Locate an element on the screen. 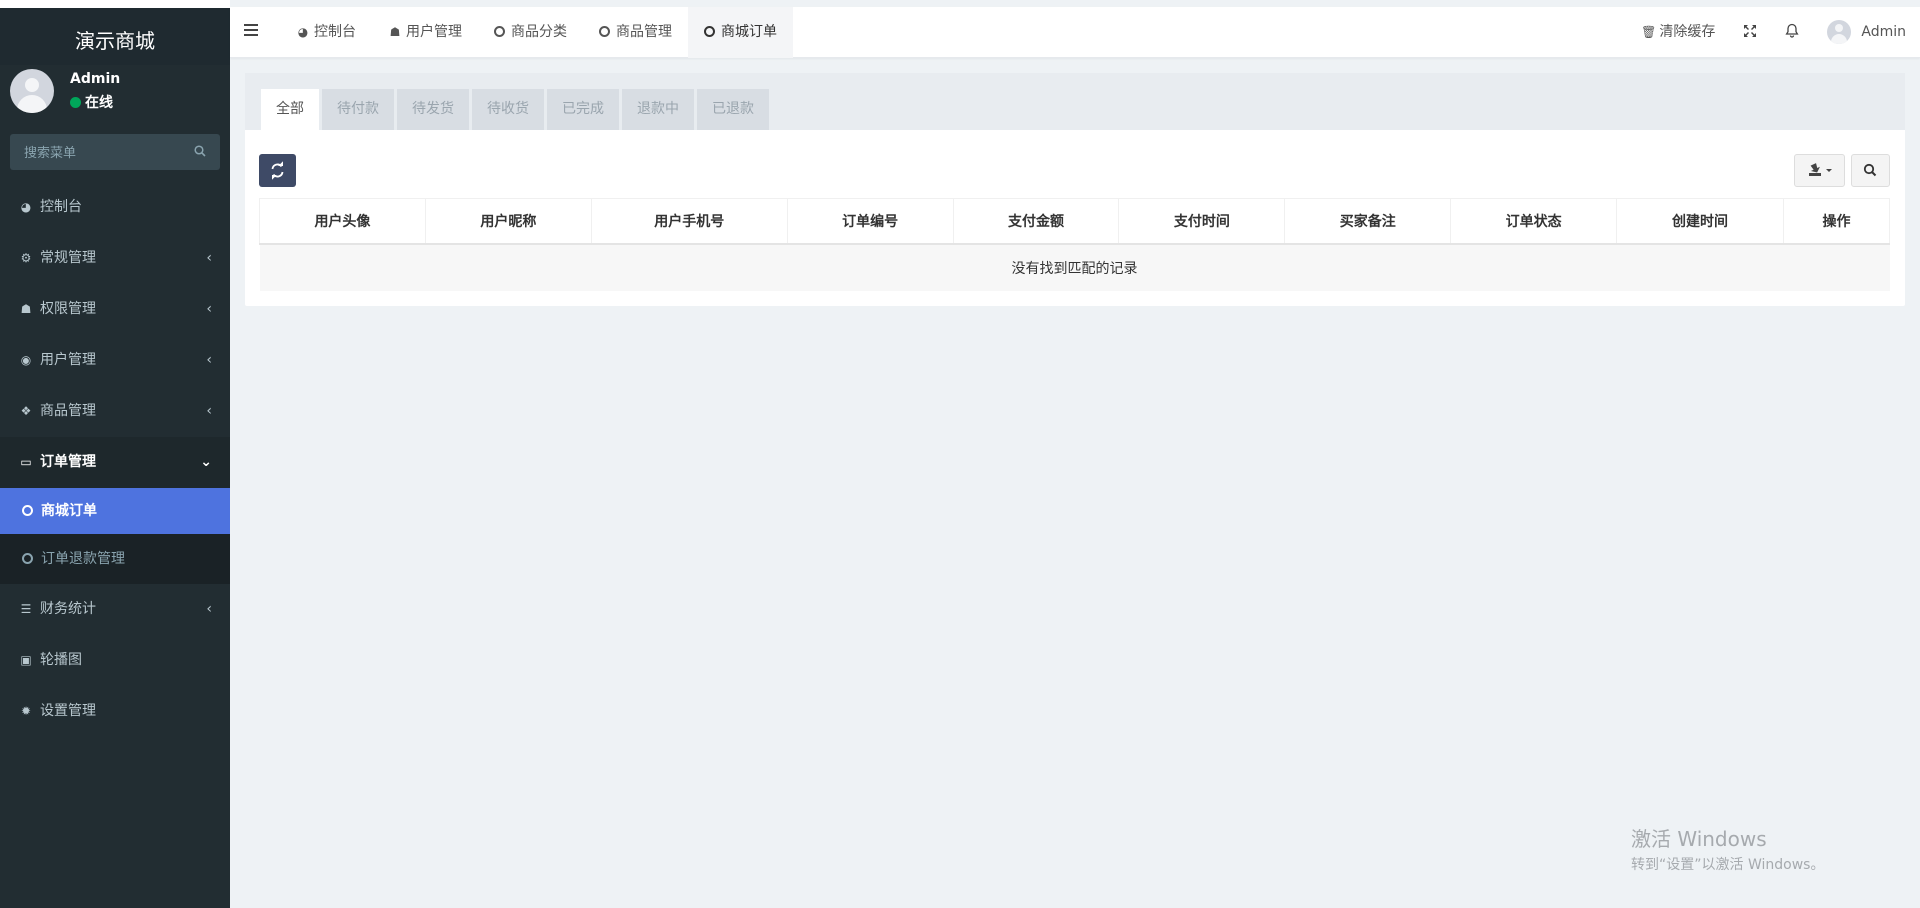 Image resolution: width=1920 pixels, height=908 pixels. sidebar-item-label: 设置管理 is located at coordinates (68, 711).